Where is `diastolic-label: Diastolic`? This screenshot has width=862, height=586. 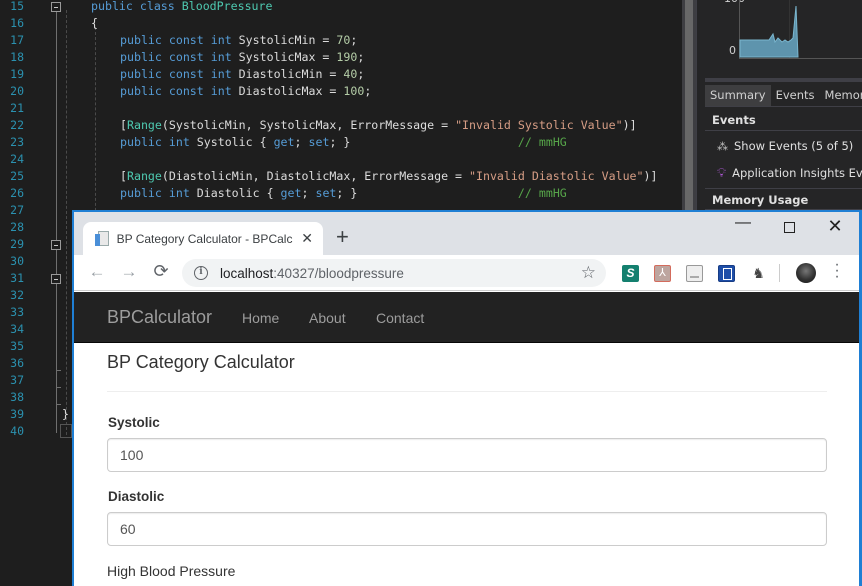 diastolic-label: Diastolic is located at coordinates (136, 496).